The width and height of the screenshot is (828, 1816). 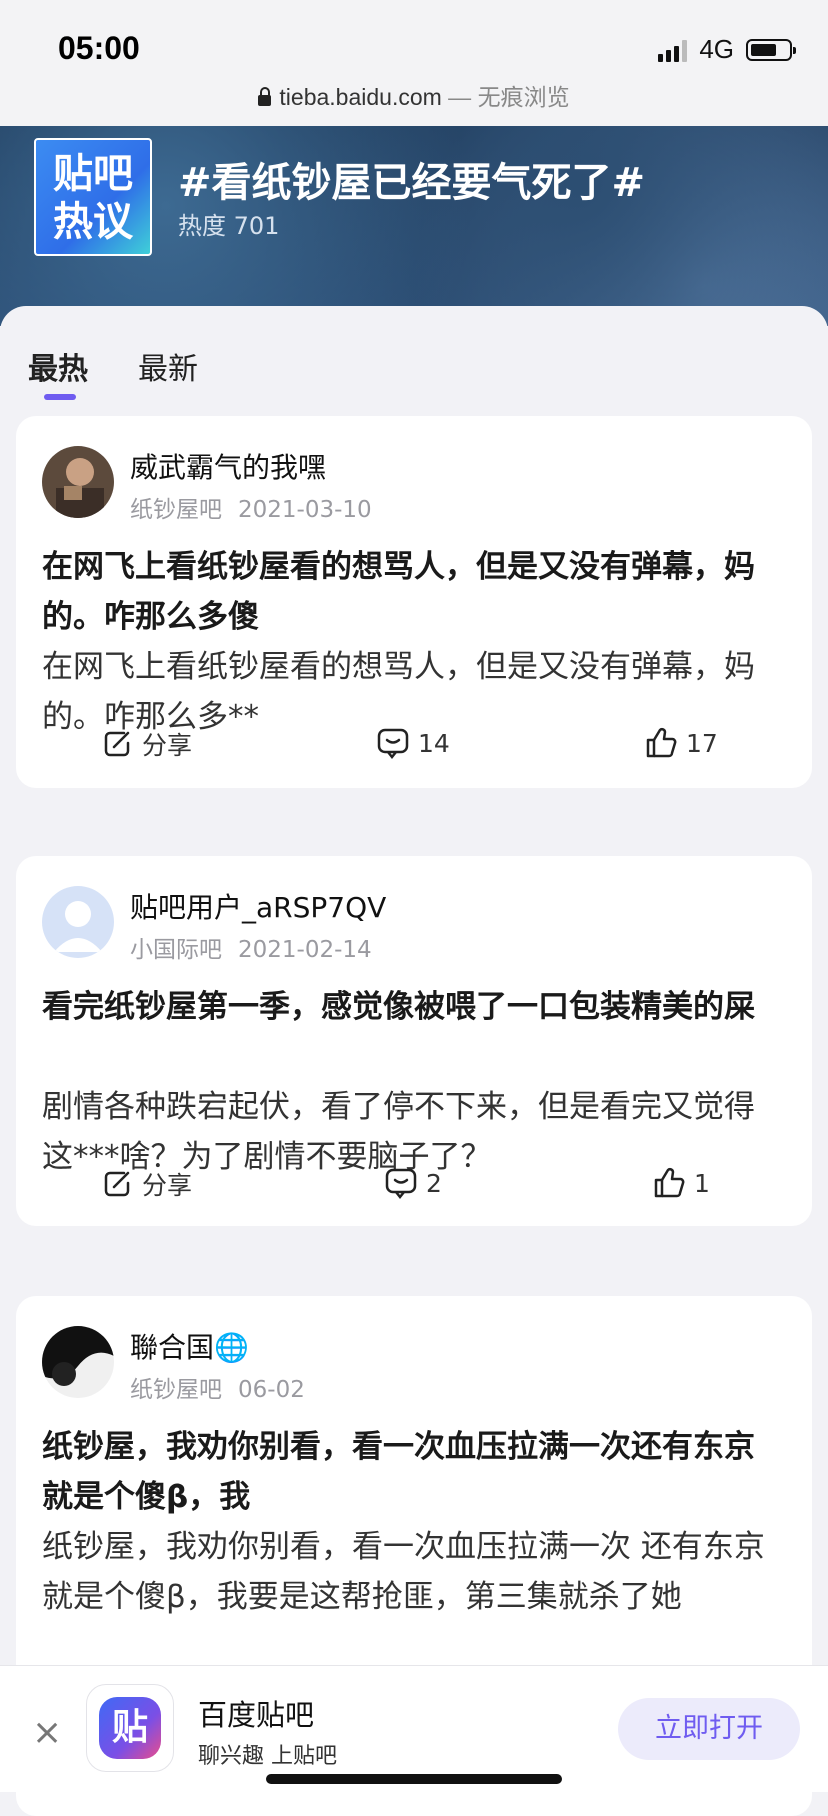 What do you see at coordinates (228, 466) in the screenshot?
I see `username: 威武霸气的我嘿` at bounding box center [228, 466].